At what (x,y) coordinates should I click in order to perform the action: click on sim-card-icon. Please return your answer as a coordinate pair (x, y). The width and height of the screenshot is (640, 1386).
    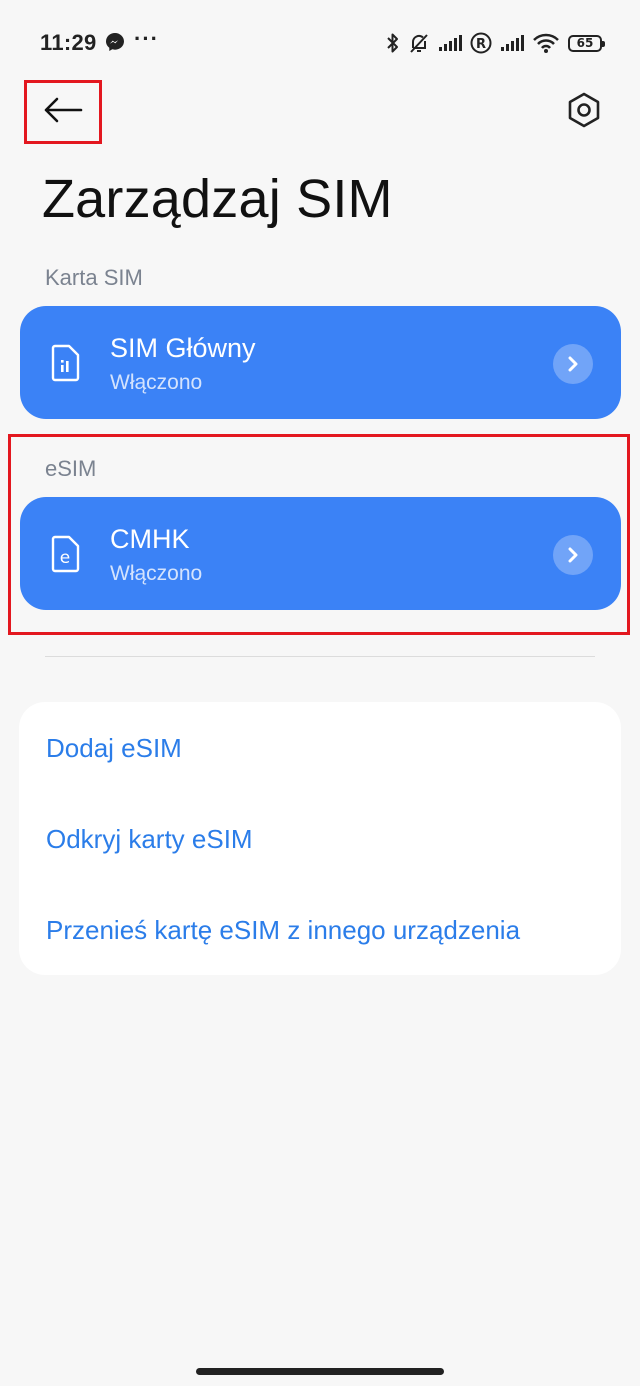
    Looking at the image, I should click on (65, 363).